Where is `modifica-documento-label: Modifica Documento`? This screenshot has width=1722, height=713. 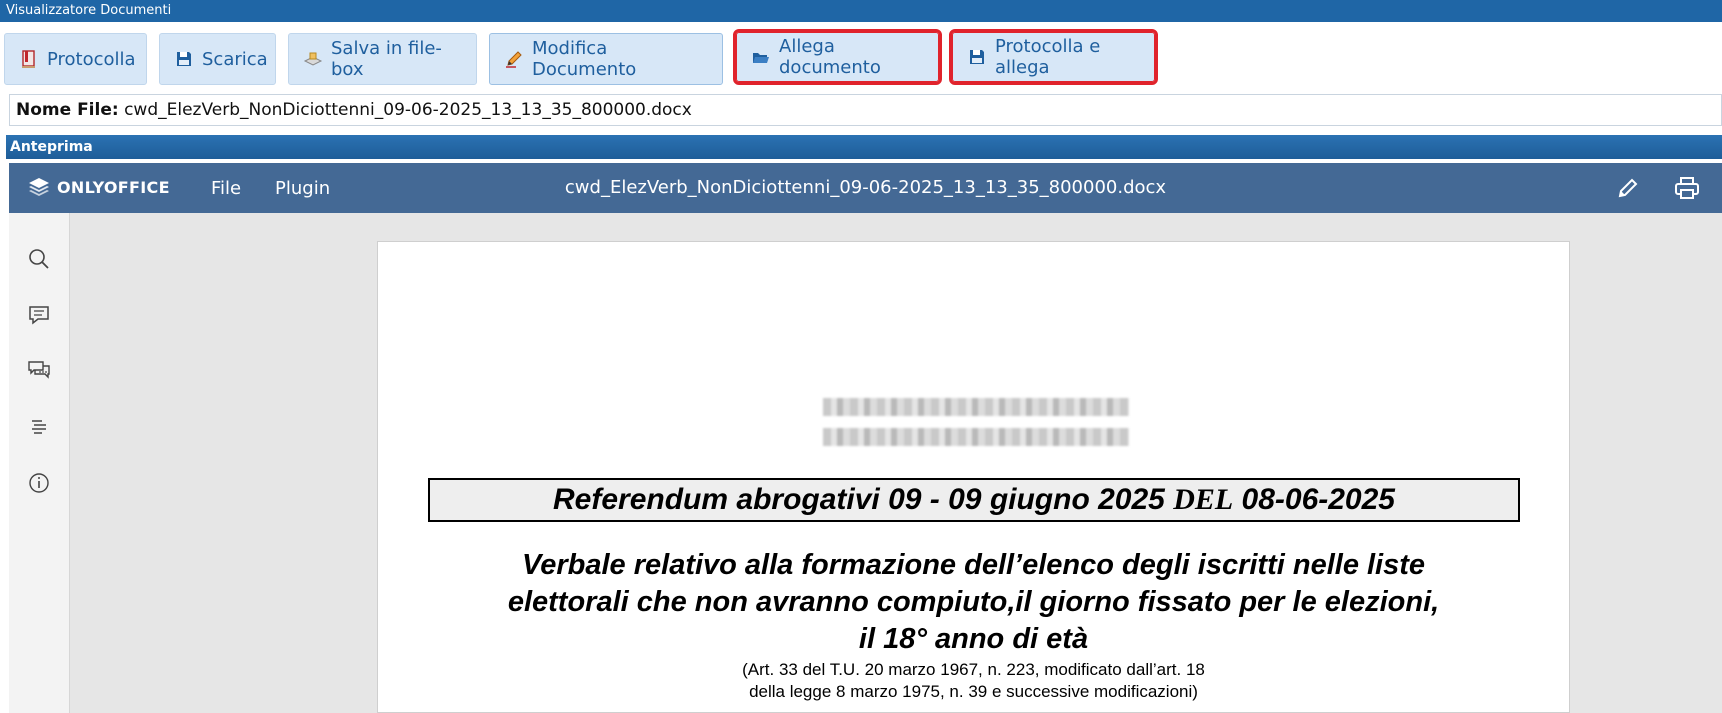
modifica-documento-label: Modifica Documento is located at coordinates (584, 59).